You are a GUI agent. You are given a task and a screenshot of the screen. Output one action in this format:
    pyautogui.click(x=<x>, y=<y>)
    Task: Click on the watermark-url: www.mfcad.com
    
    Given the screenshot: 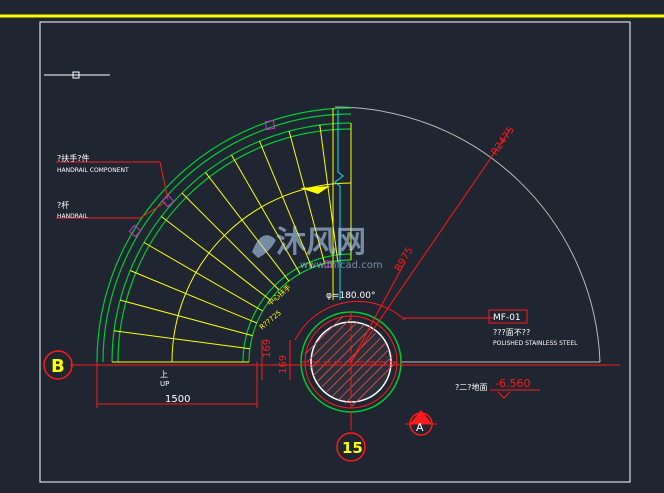 What is the action you would take?
    pyautogui.click(x=341, y=265)
    